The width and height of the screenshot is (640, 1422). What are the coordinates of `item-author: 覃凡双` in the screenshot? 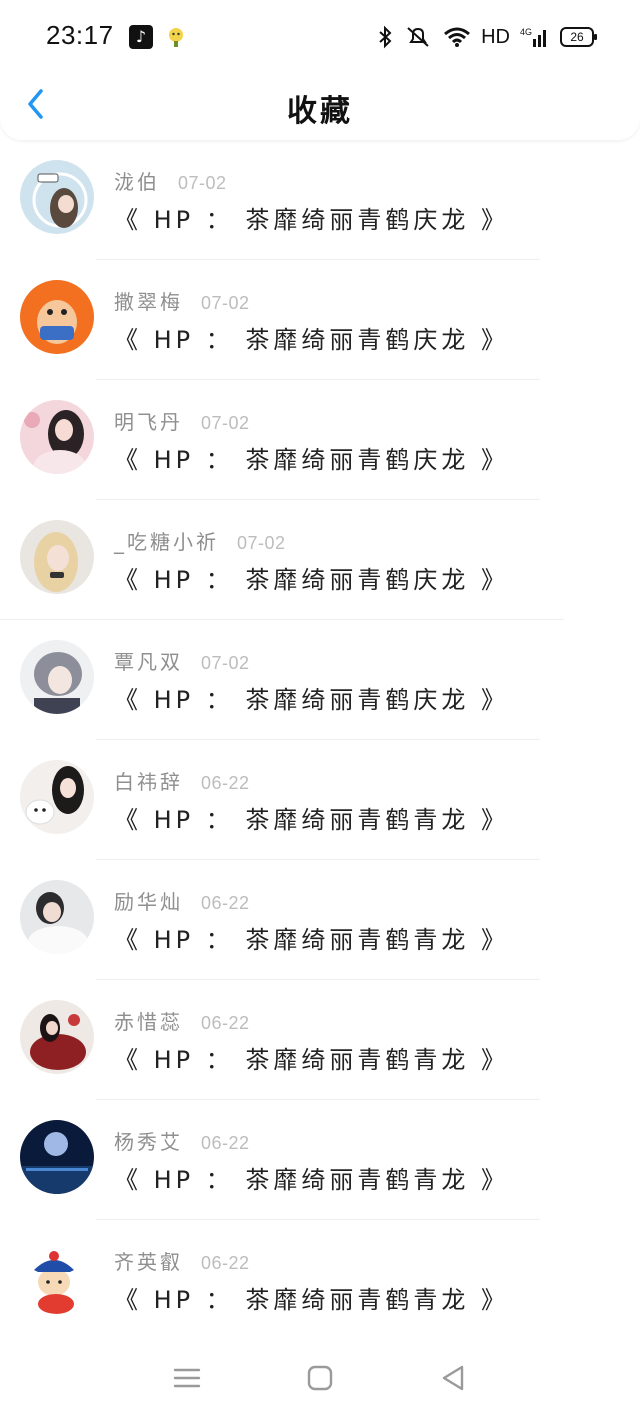 It's located at (148, 662).